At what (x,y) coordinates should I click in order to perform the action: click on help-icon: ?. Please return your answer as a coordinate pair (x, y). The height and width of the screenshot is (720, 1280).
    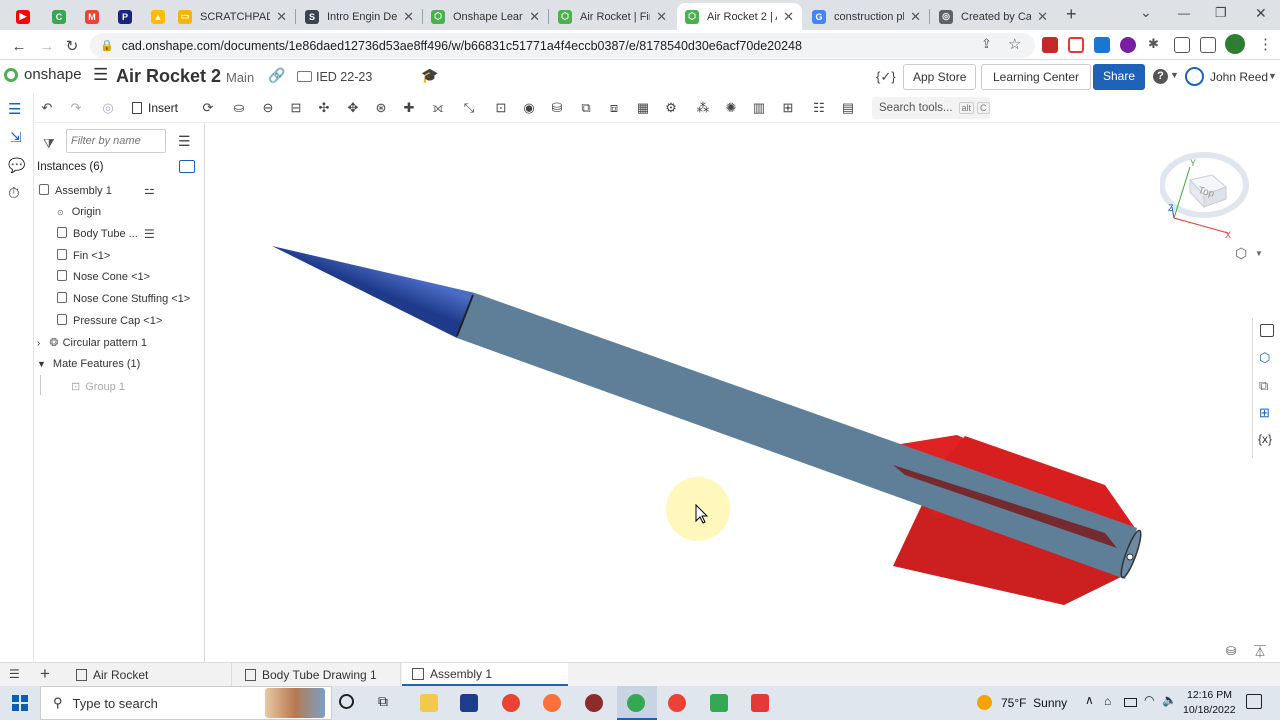
    Looking at the image, I should click on (1160, 76).